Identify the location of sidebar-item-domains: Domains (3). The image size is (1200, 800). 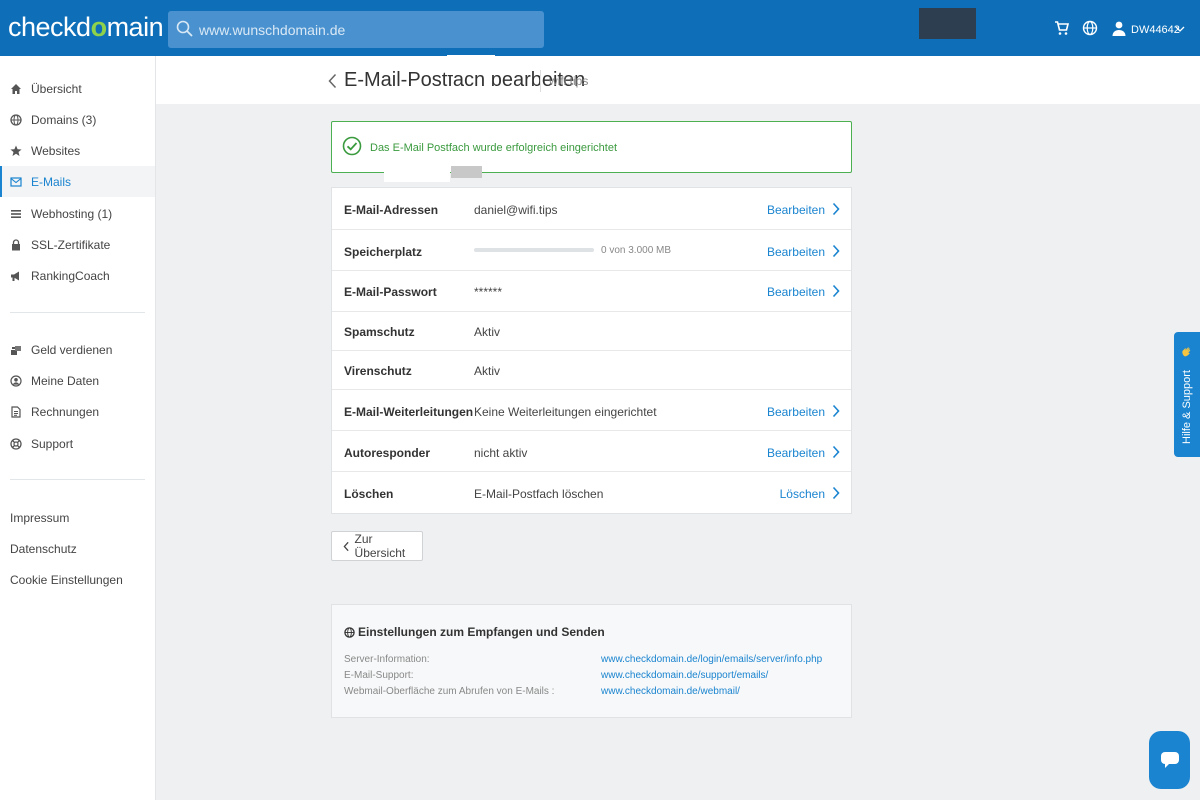
(77, 119).